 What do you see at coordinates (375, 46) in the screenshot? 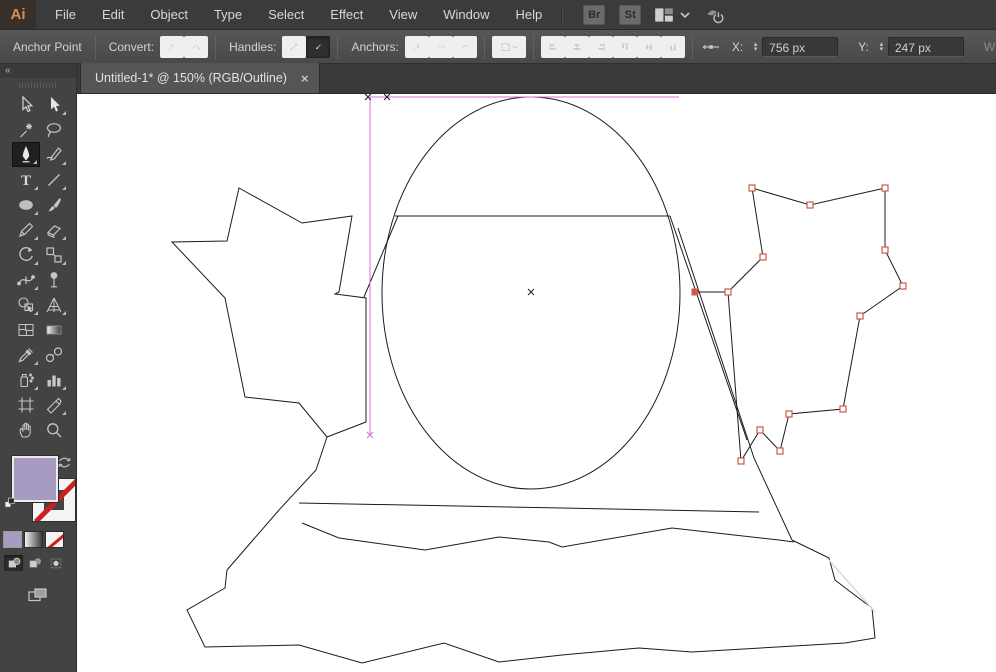
I see `anchors-label: Anchors:` at bounding box center [375, 46].